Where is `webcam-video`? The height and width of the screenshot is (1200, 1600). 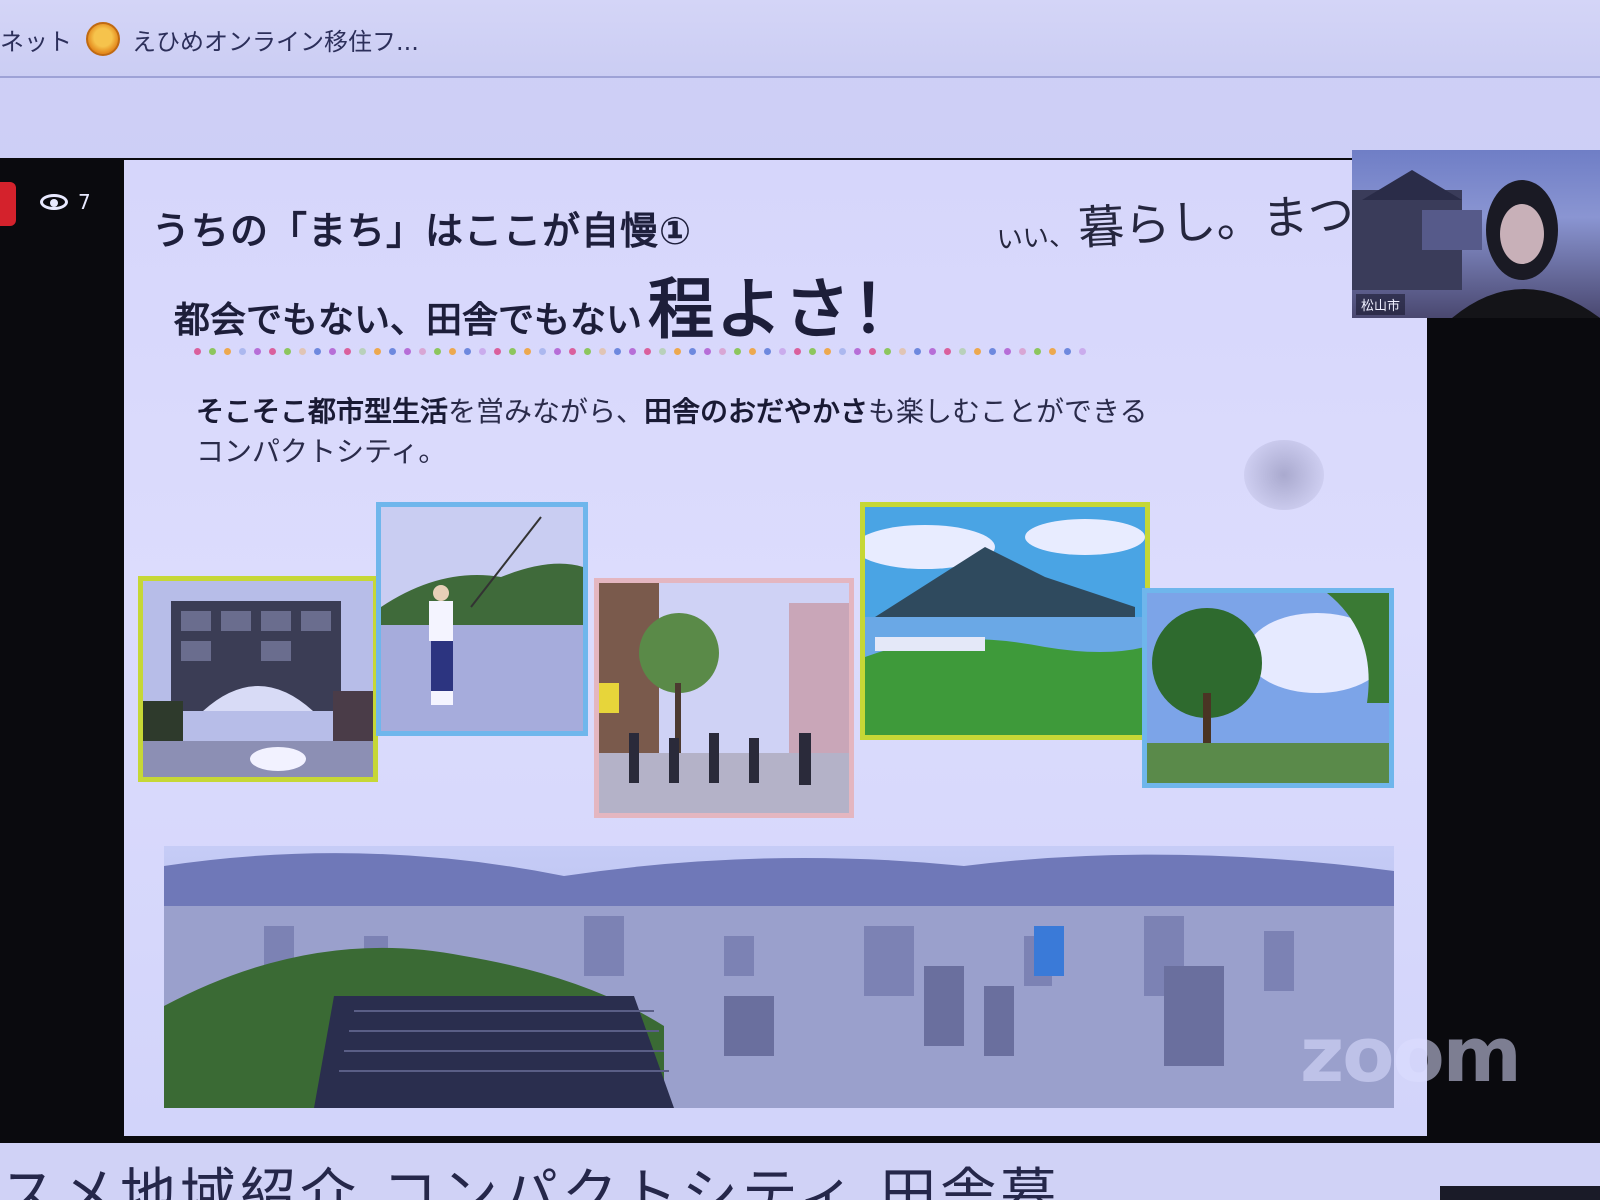 webcam-video is located at coordinates (1476, 234).